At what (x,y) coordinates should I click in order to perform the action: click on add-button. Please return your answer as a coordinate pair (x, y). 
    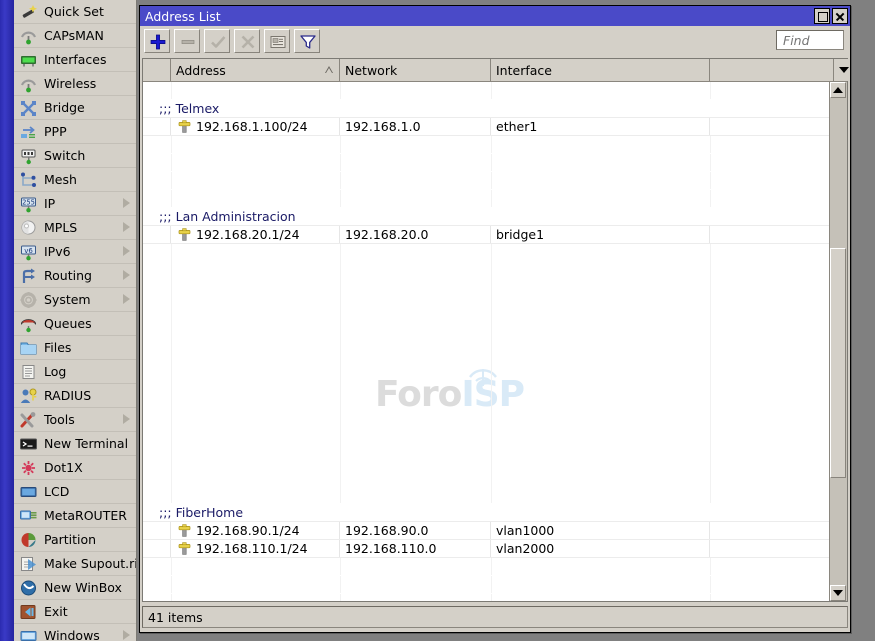
    Looking at the image, I should click on (157, 41).